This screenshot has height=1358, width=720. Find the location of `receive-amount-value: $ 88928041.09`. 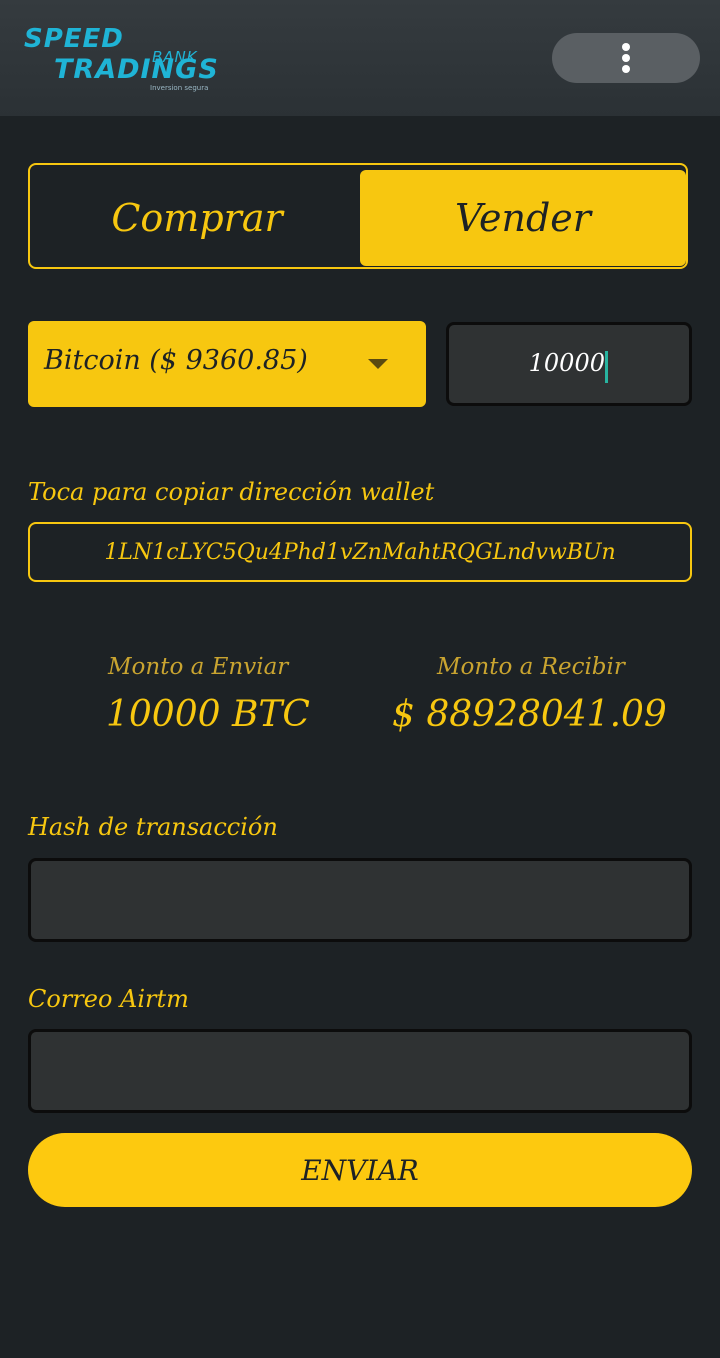

receive-amount-value: $ 88928041.09 is located at coordinates (529, 714).